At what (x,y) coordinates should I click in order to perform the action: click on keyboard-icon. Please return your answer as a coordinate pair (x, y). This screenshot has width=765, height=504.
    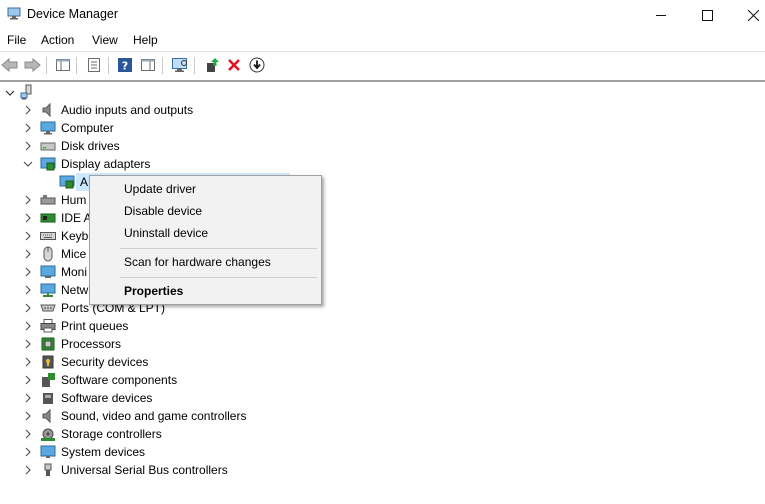
    Looking at the image, I should click on (48, 236).